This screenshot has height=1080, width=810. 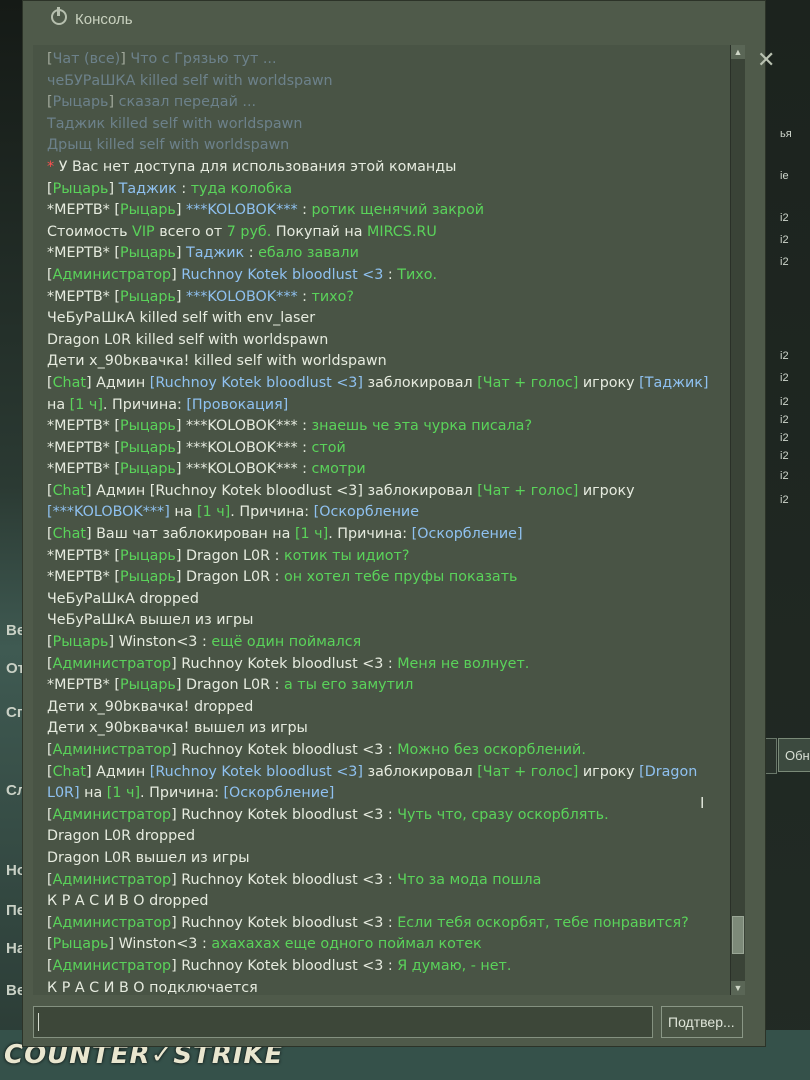 I want to click on close-button: ✕, so click(x=766, y=60).